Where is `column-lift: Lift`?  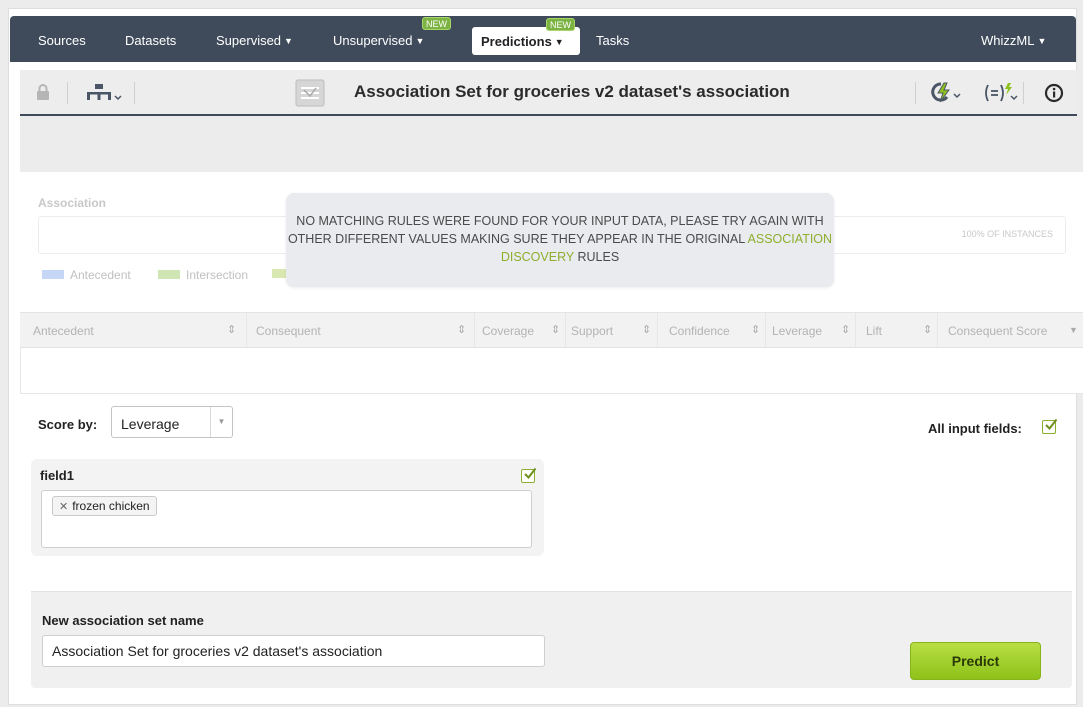 column-lift: Lift is located at coordinates (874, 331).